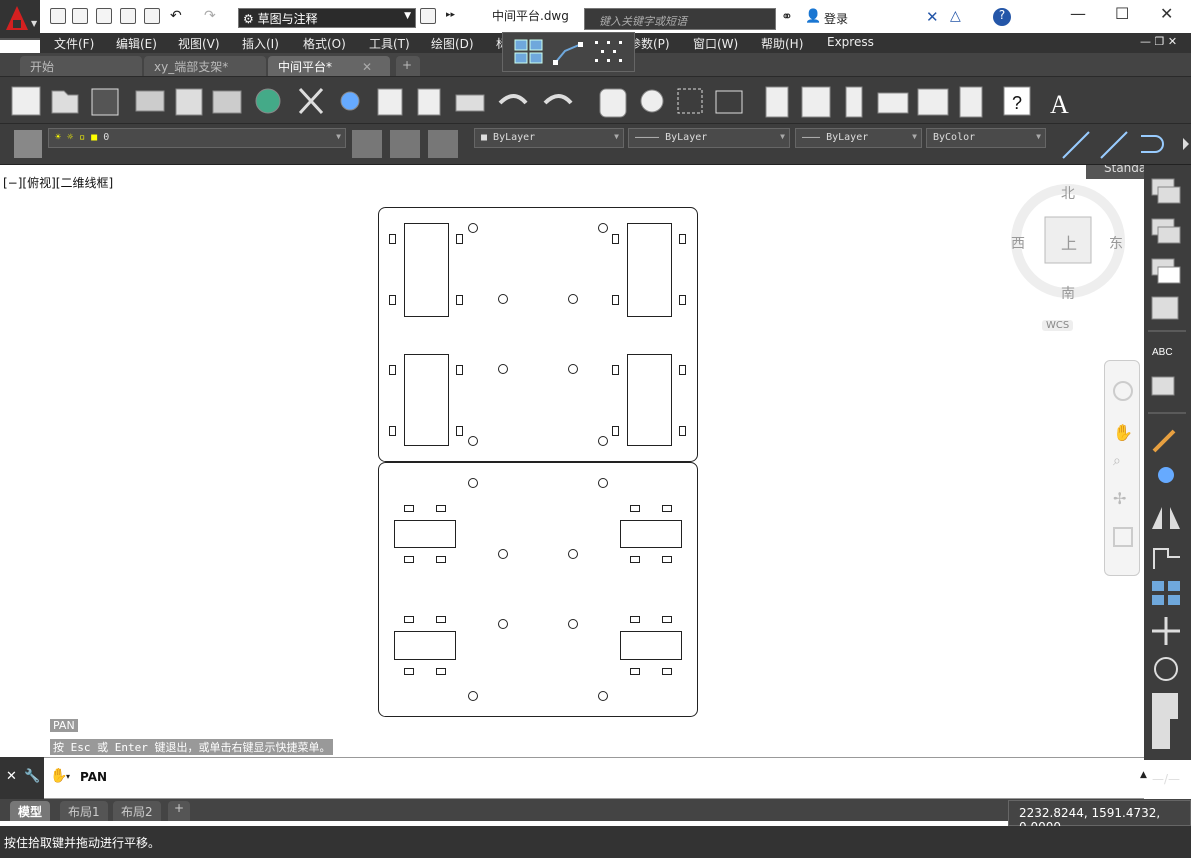 Image resolution: width=1191 pixels, height=858 pixels. What do you see at coordinates (152, 16) in the screenshot?
I see `plot-icon` at bounding box center [152, 16].